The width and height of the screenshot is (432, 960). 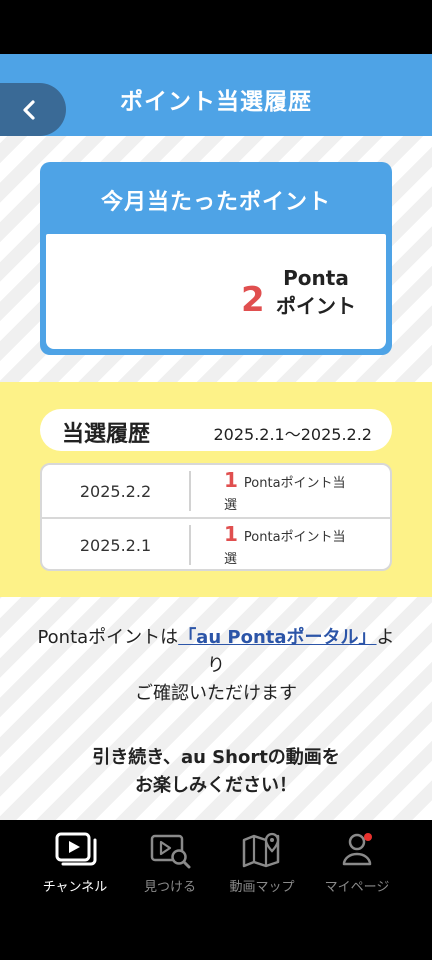 I want to click on status-bar, so click(x=216, y=27).